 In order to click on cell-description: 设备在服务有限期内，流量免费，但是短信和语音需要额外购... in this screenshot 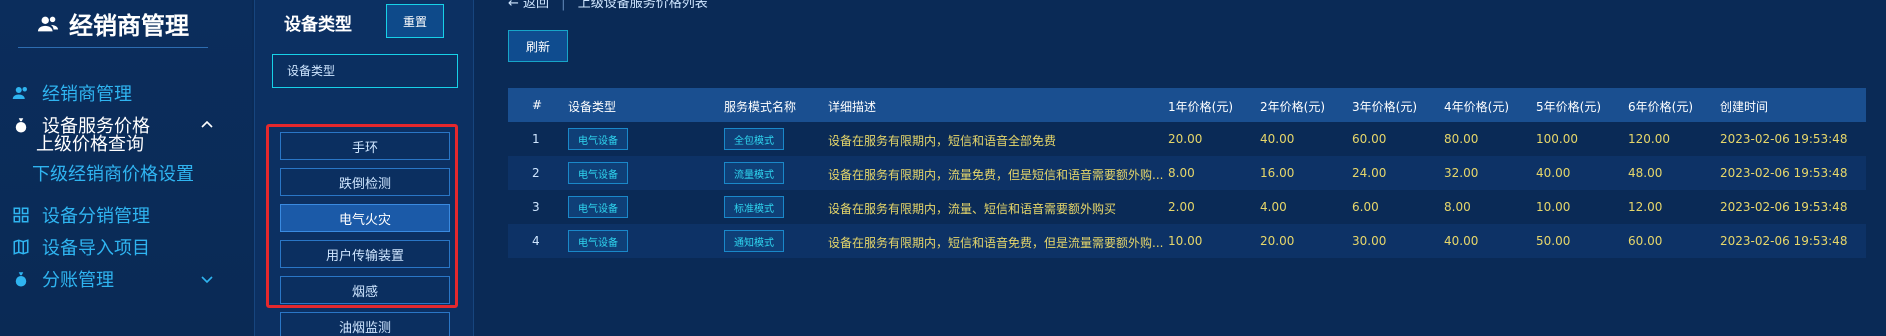, I will do `click(996, 175)`.